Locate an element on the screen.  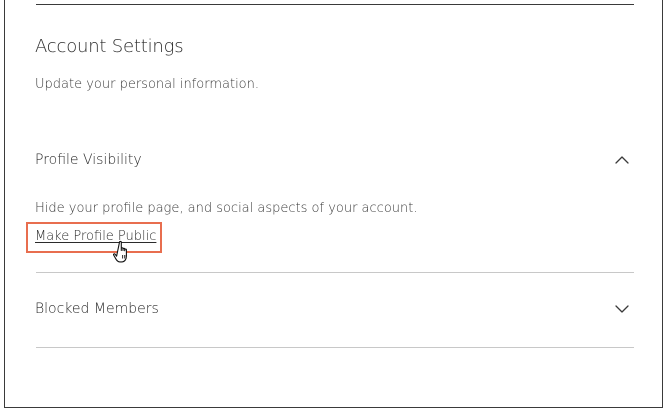
section-title: Account Settings is located at coordinates (109, 46).